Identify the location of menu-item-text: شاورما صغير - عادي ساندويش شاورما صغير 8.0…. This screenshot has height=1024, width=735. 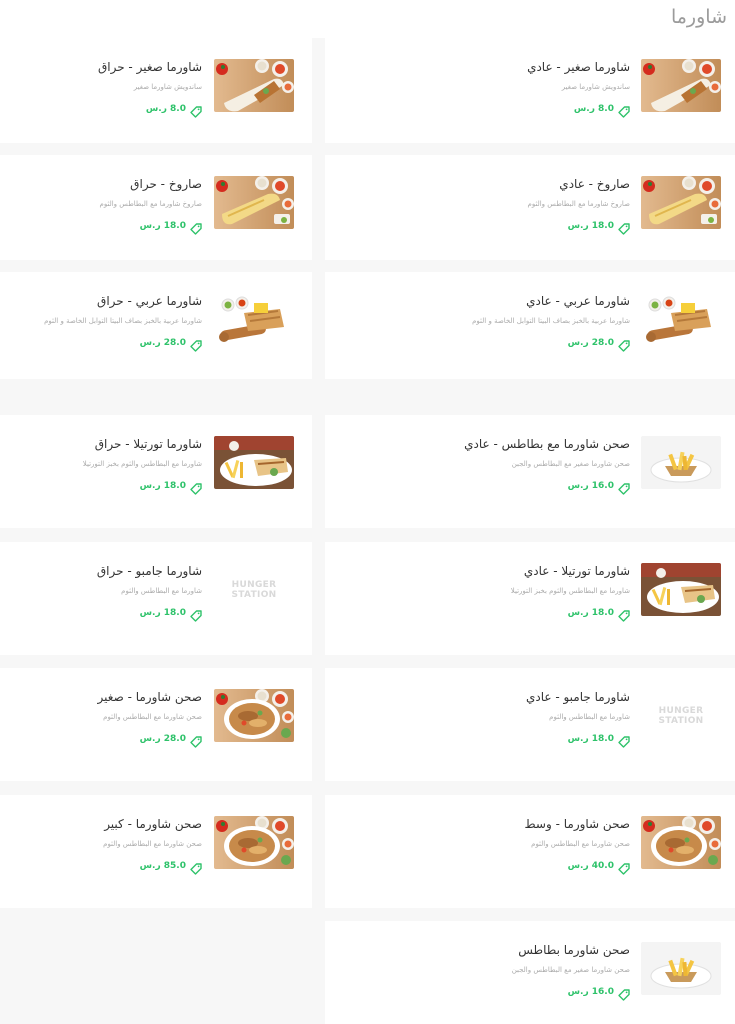
(578, 88).